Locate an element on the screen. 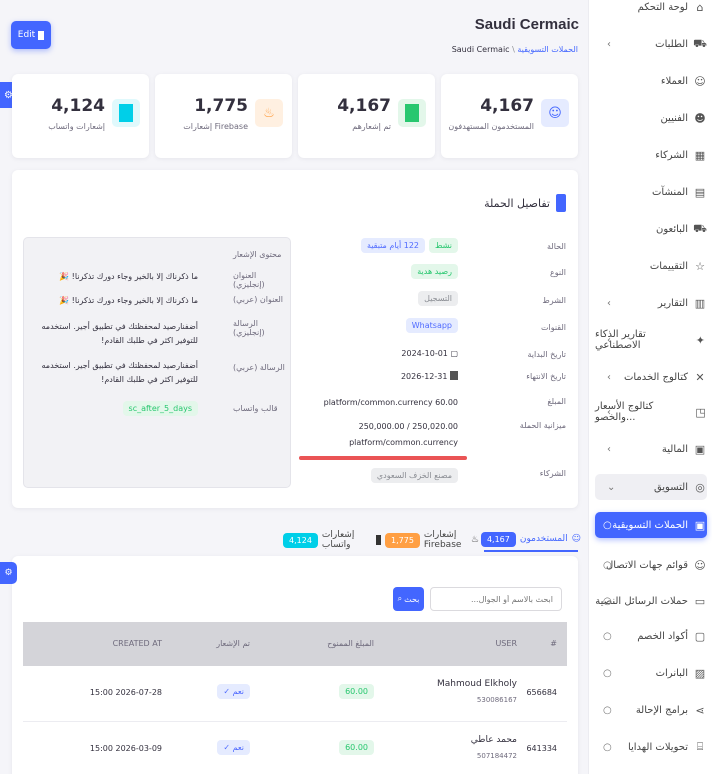  tab-users: 4,167 المستخدمون ☺ is located at coordinates (531, 540).